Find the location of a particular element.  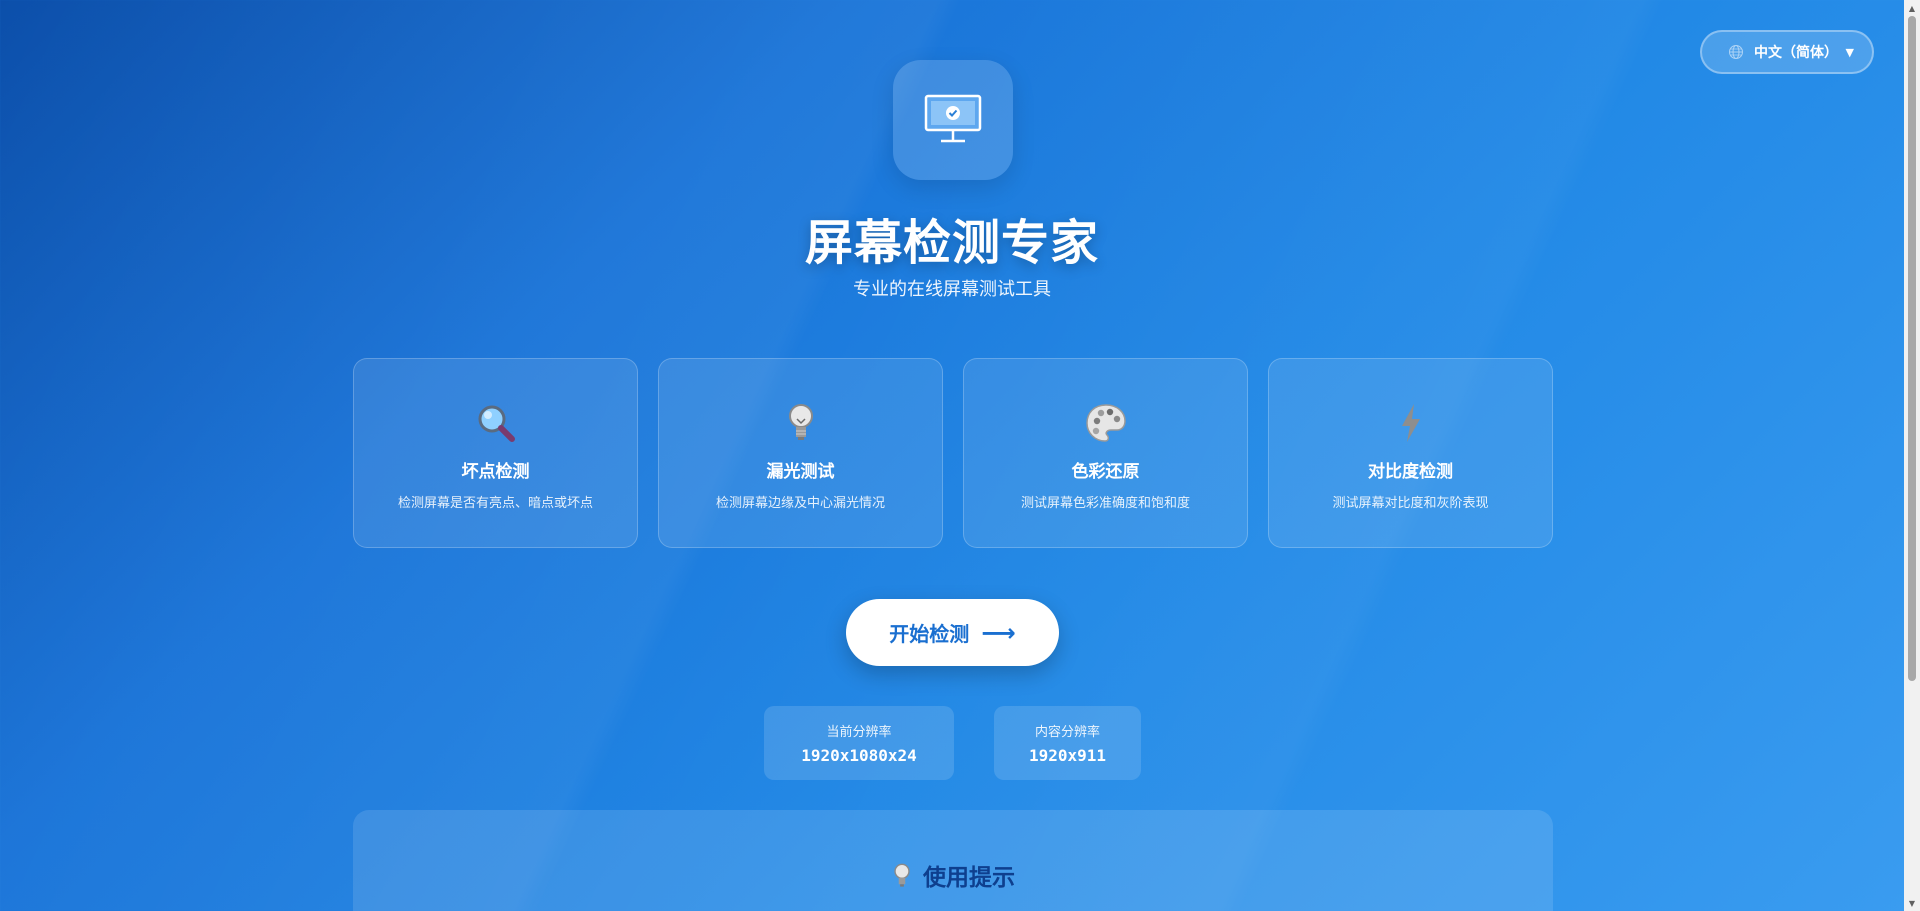

feature-card-contrast: 对比度检测 测试屏幕对比度和灰阶表现 is located at coordinates (1410, 453).